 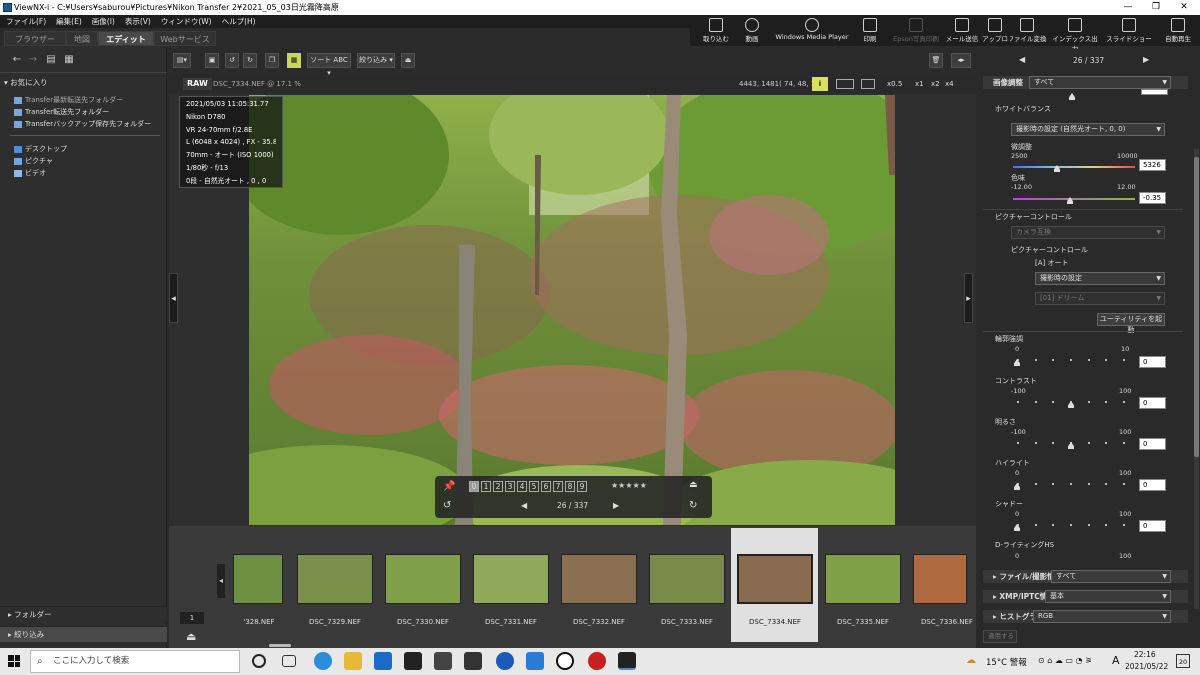 What do you see at coordinates (61, 112) in the screenshot?
I see `favorite-transfer-folder: Transfer転送先フォルダー` at bounding box center [61, 112].